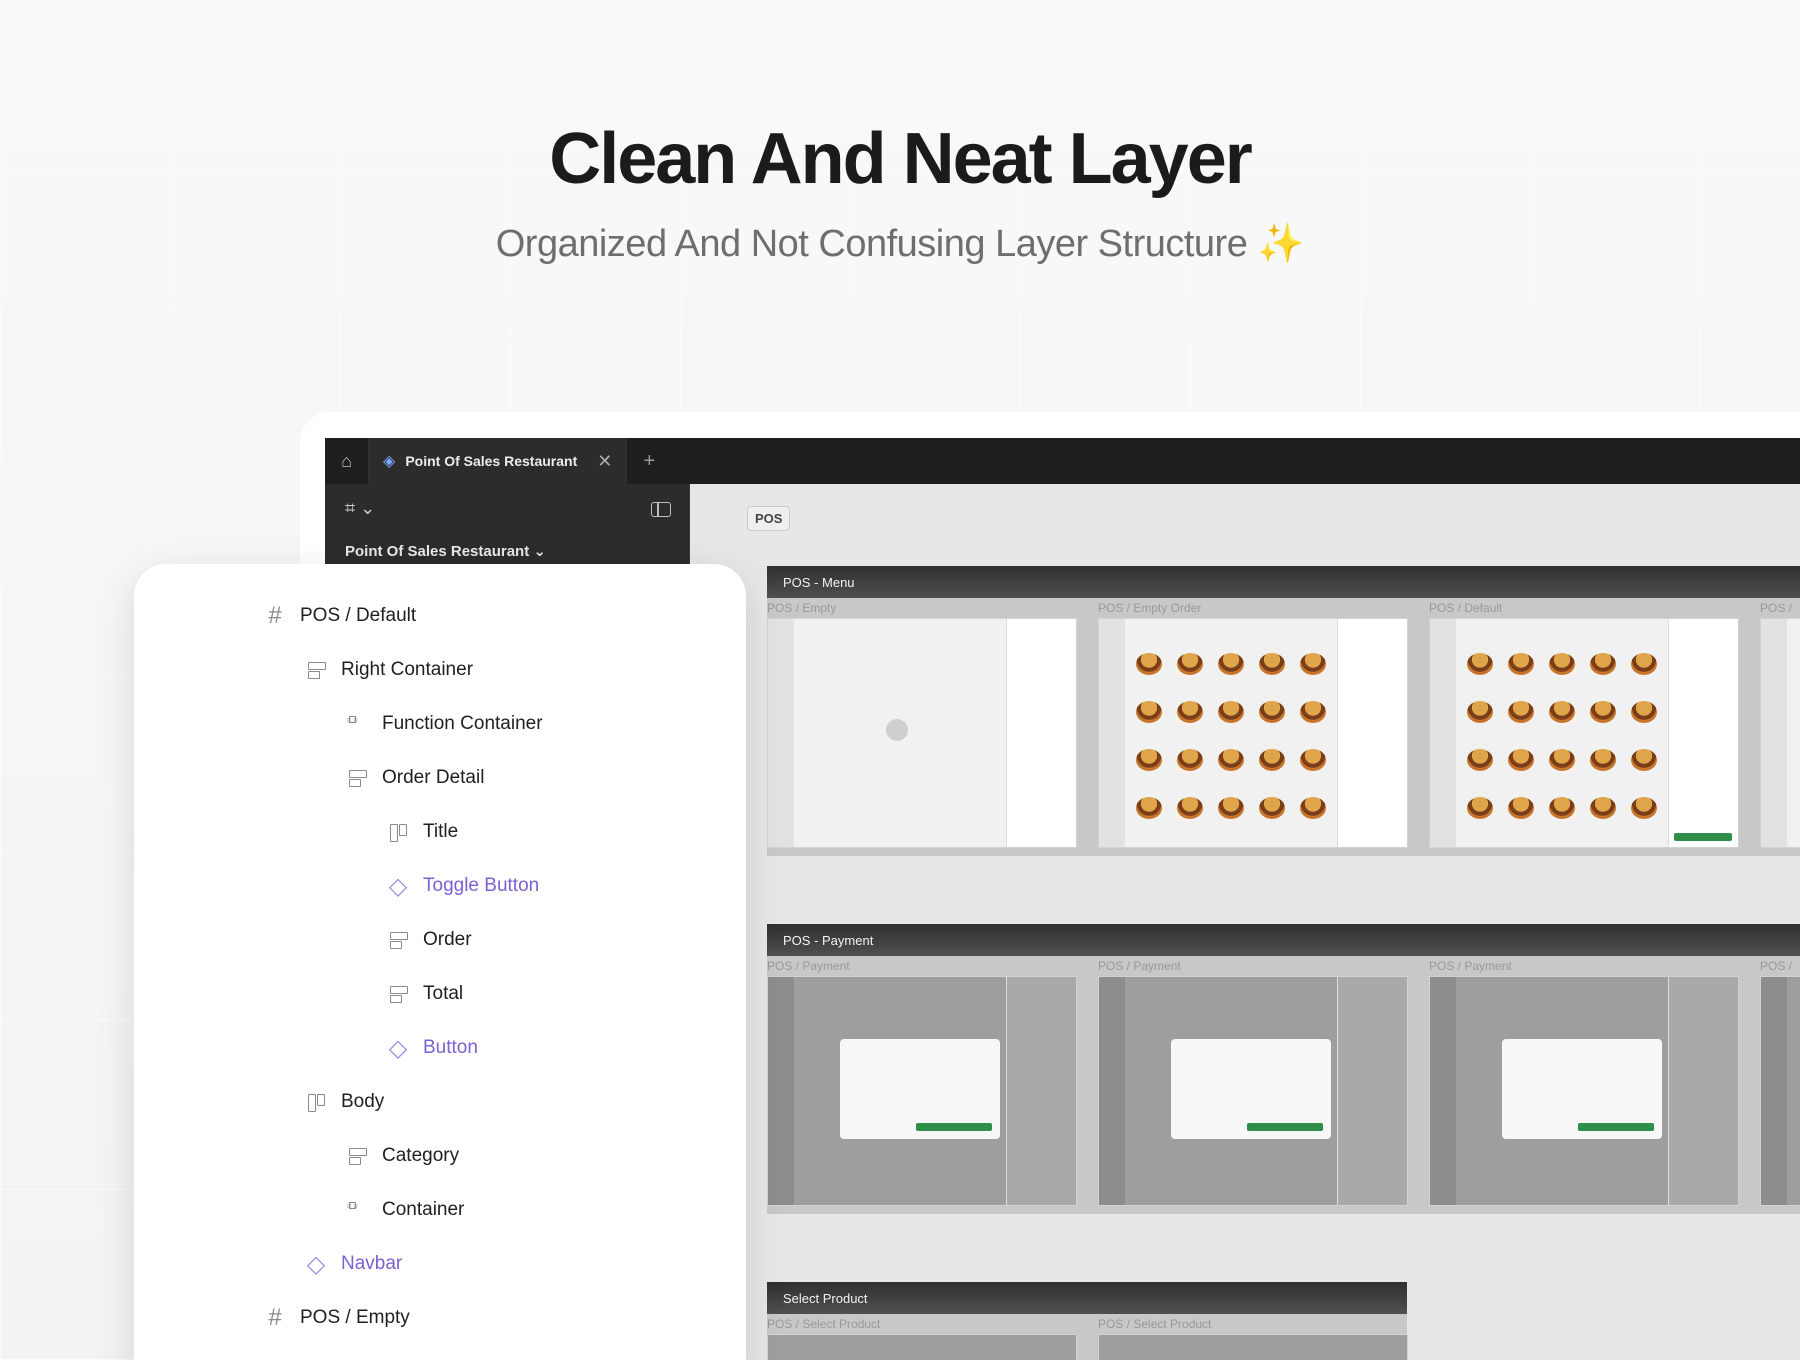 This screenshot has height=1360, width=1800. I want to click on new-tab-icon: +, so click(649, 461).